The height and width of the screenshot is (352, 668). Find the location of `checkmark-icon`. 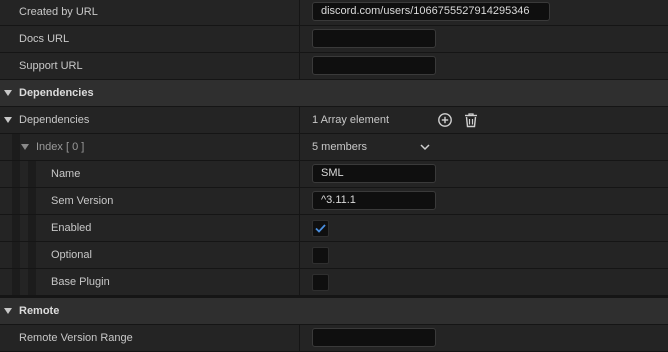

checkmark-icon is located at coordinates (320, 228).